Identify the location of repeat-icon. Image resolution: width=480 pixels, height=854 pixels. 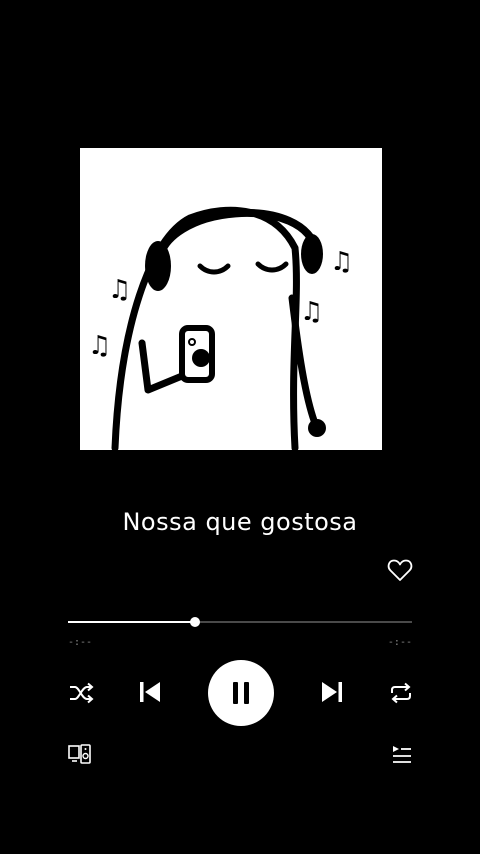
(401, 693).